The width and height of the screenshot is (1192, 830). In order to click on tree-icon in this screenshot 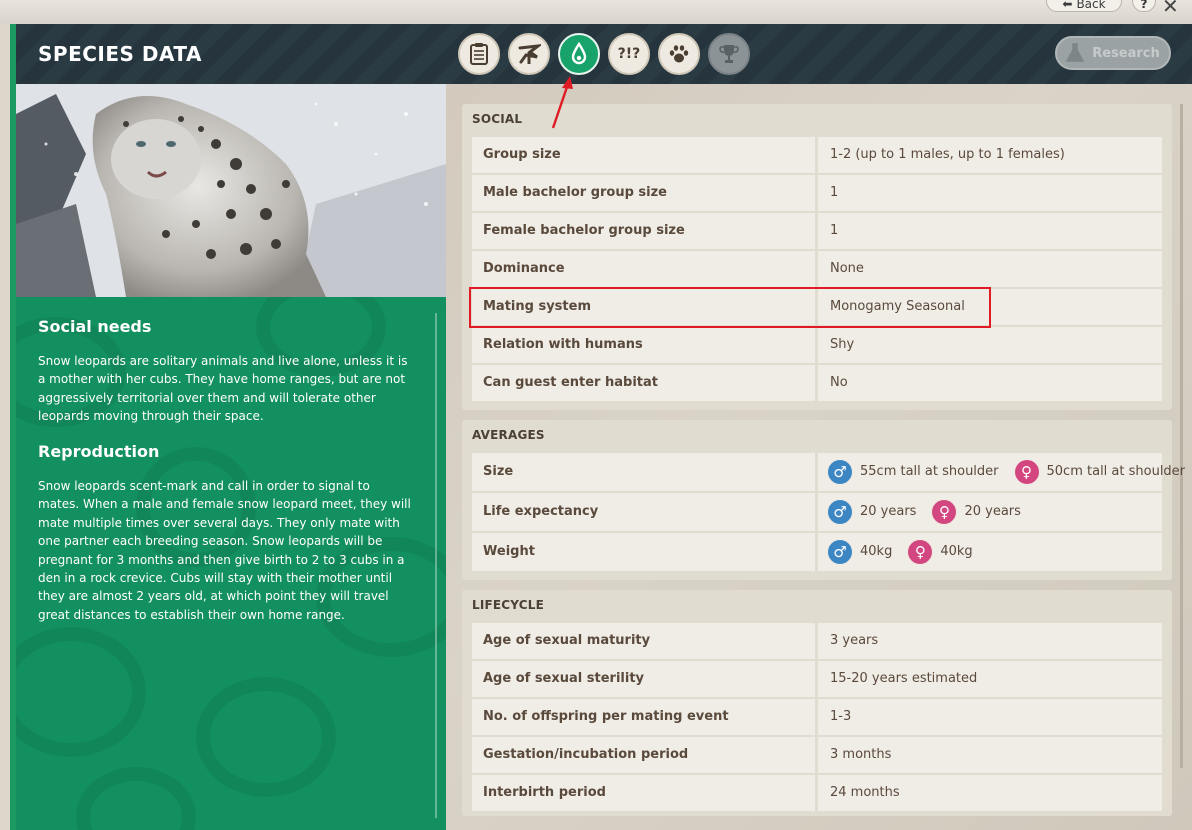, I will do `click(529, 54)`.